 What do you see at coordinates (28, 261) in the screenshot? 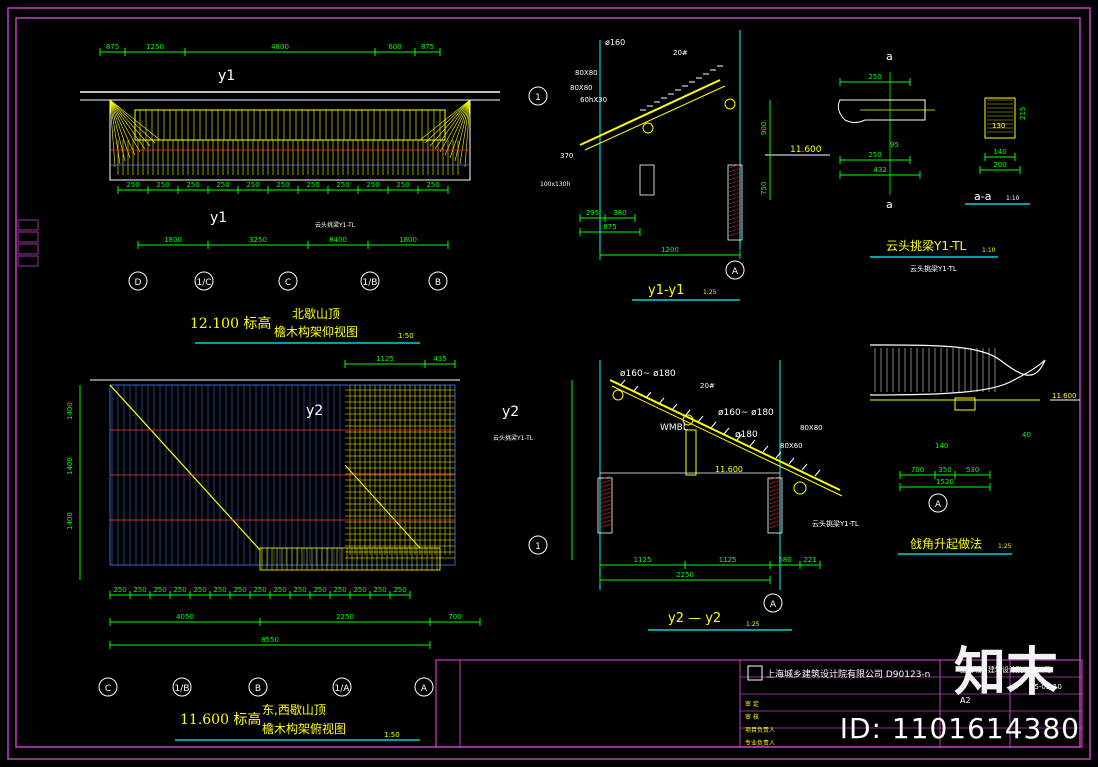
I see `margin-box` at bounding box center [28, 261].